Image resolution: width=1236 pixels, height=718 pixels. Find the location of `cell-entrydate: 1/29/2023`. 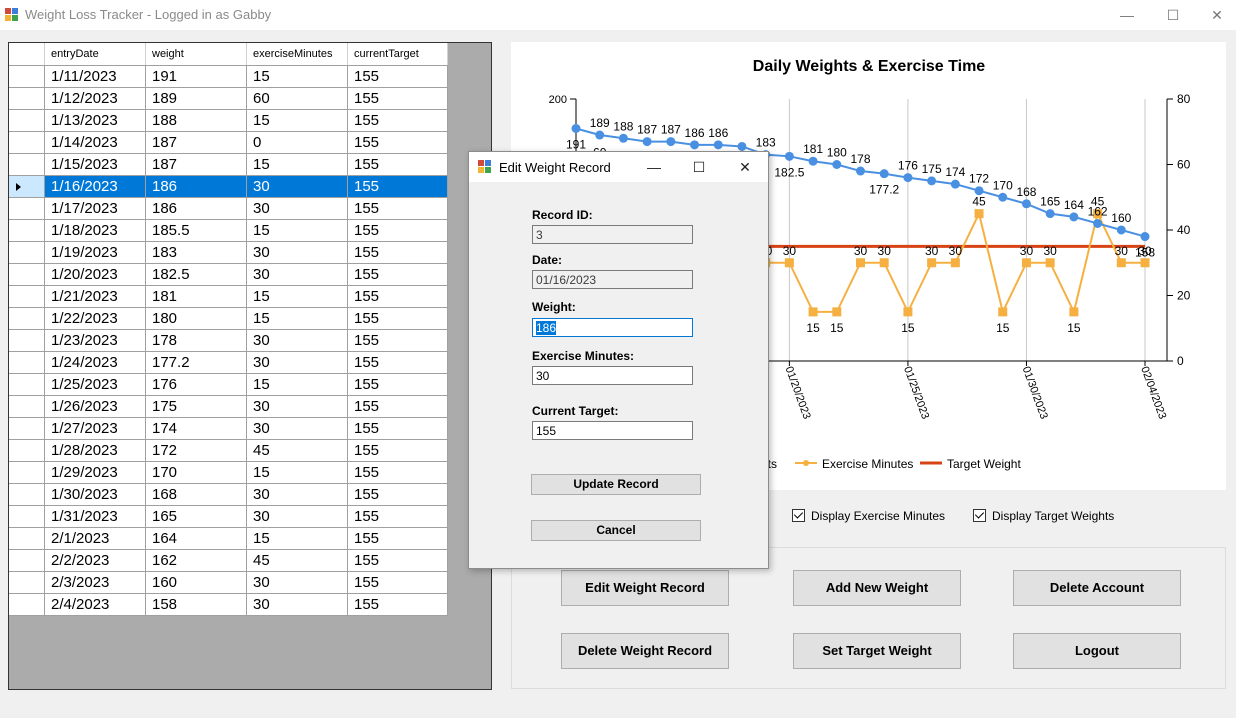

cell-entrydate: 1/29/2023 is located at coordinates (95, 472).